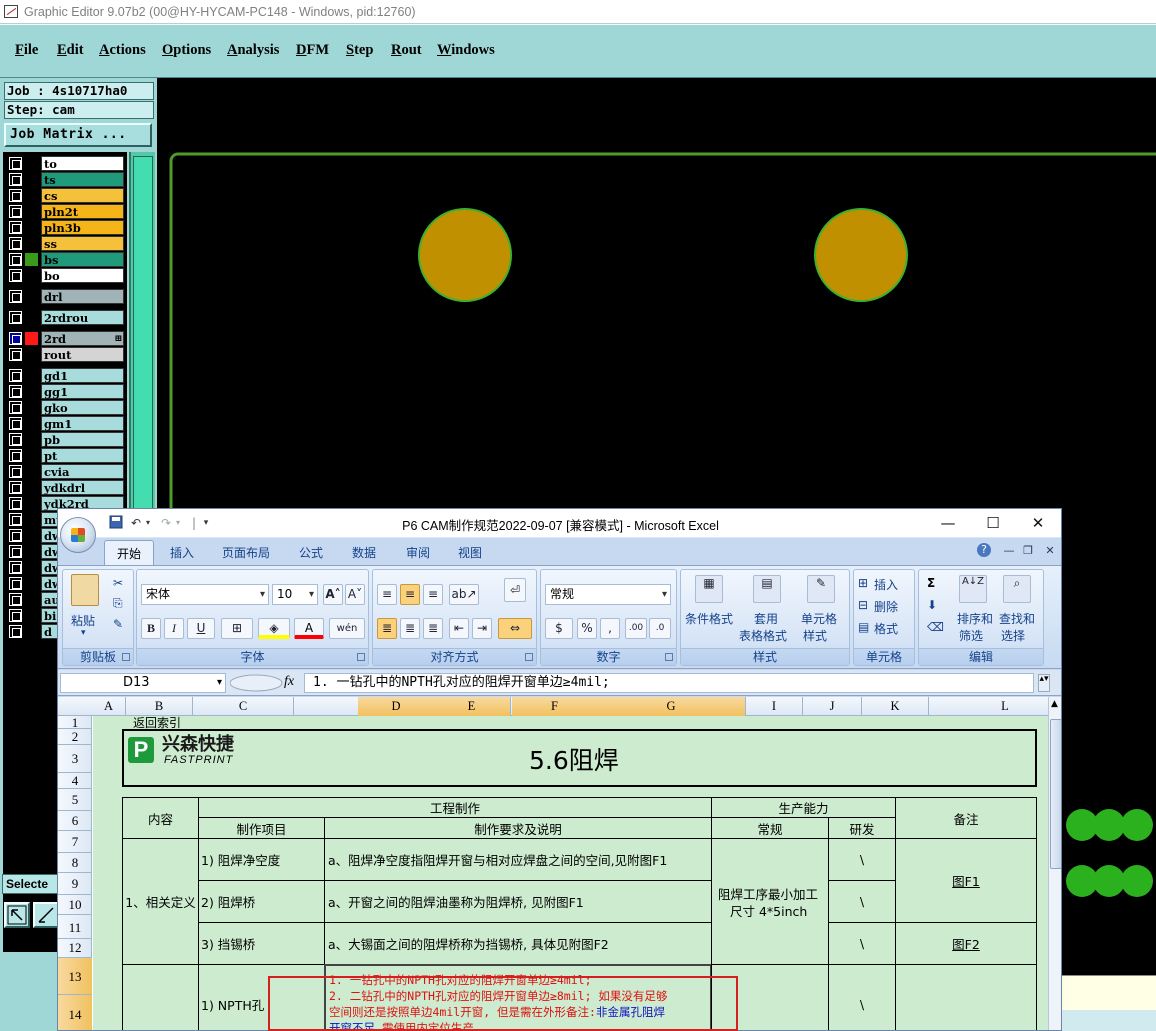 The width and height of the screenshot is (1156, 1031). I want to click on format-cells-button: 格式, so click(886, 628).